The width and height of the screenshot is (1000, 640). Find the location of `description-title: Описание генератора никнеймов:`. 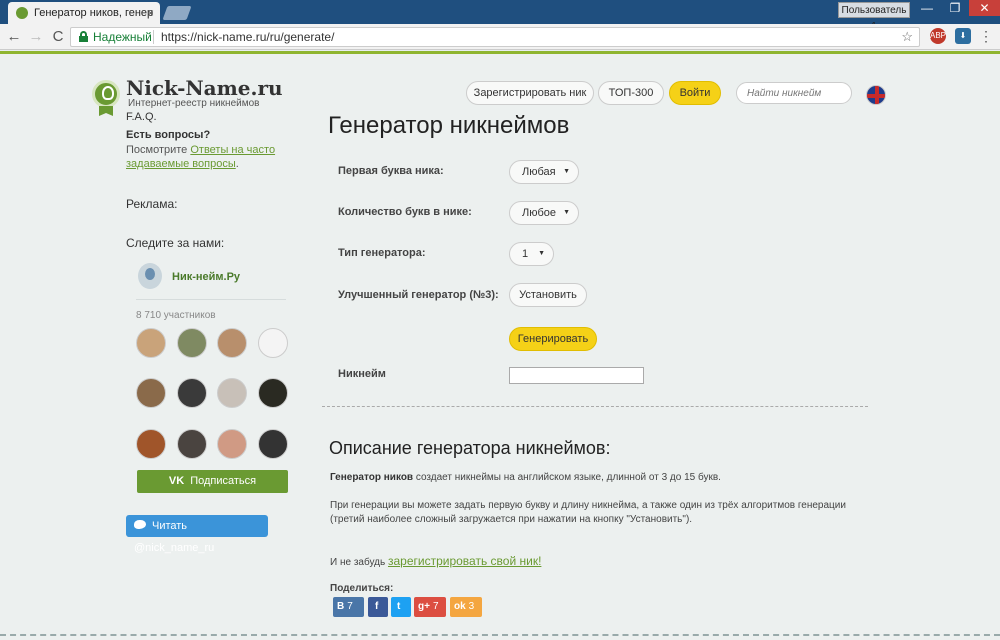

description-title: Описание генератора никнеймов: is located at coordinates (470, 448).